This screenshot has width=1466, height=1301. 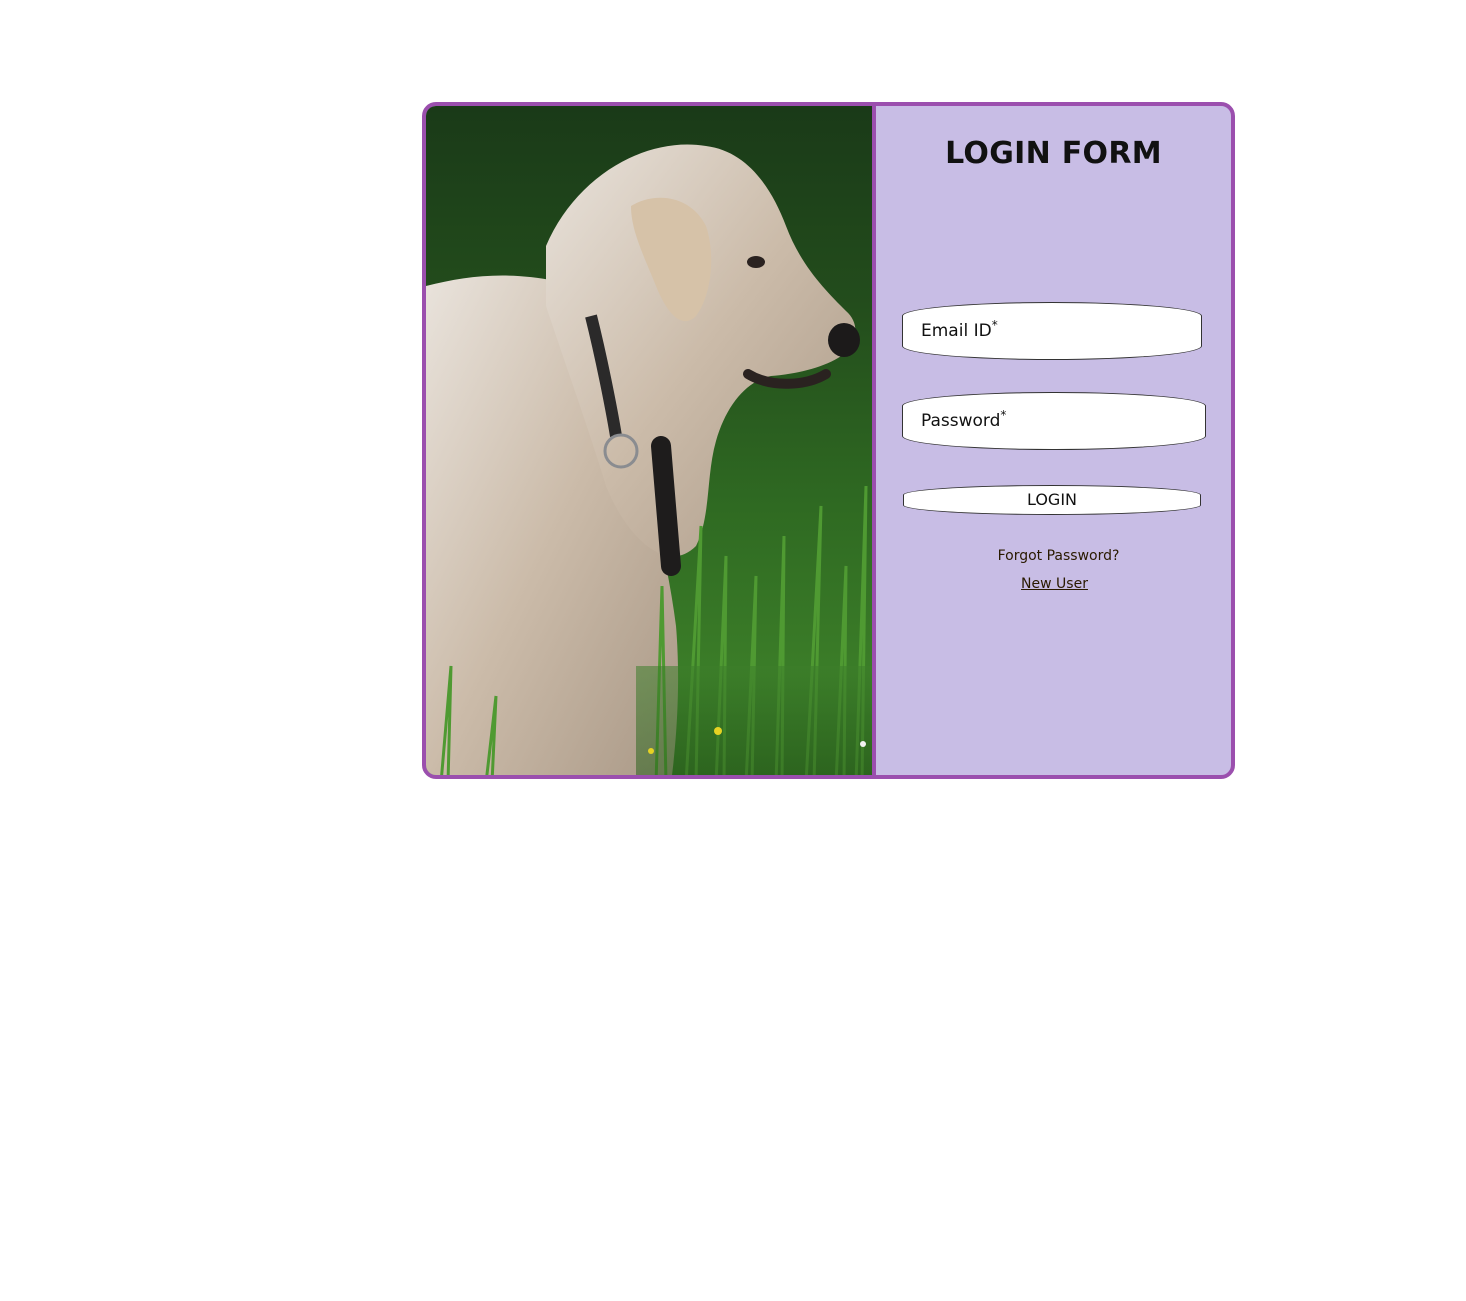 I want to click on email-field: Email ID *, so click(x=1052, y=331).